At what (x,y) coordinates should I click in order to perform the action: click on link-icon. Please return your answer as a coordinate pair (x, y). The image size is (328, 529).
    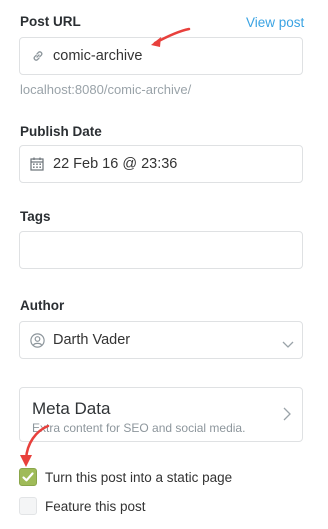
    Looking at the image, I should click on (38, 58).